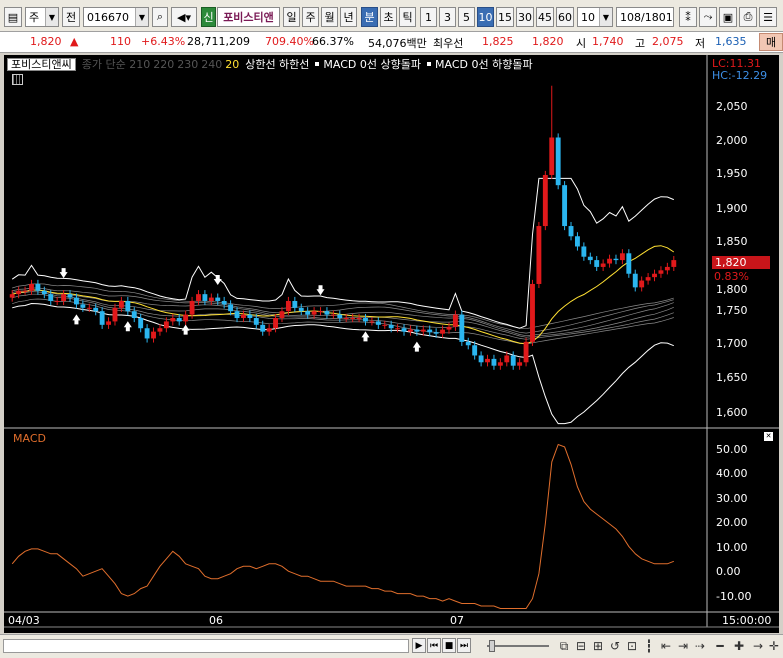  What do you see at coordinates (739, 70) in the screenshot?
I see `lc-hc-readout: LC:11.31 HC:-12.29` at bounding box center [739, 70].